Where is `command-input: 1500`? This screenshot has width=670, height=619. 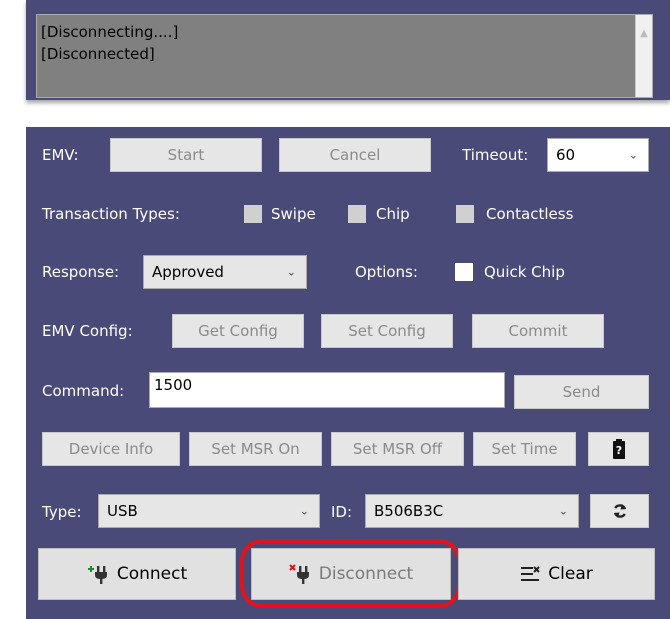 command-input: 1500 is located at coordinates (327, 390).